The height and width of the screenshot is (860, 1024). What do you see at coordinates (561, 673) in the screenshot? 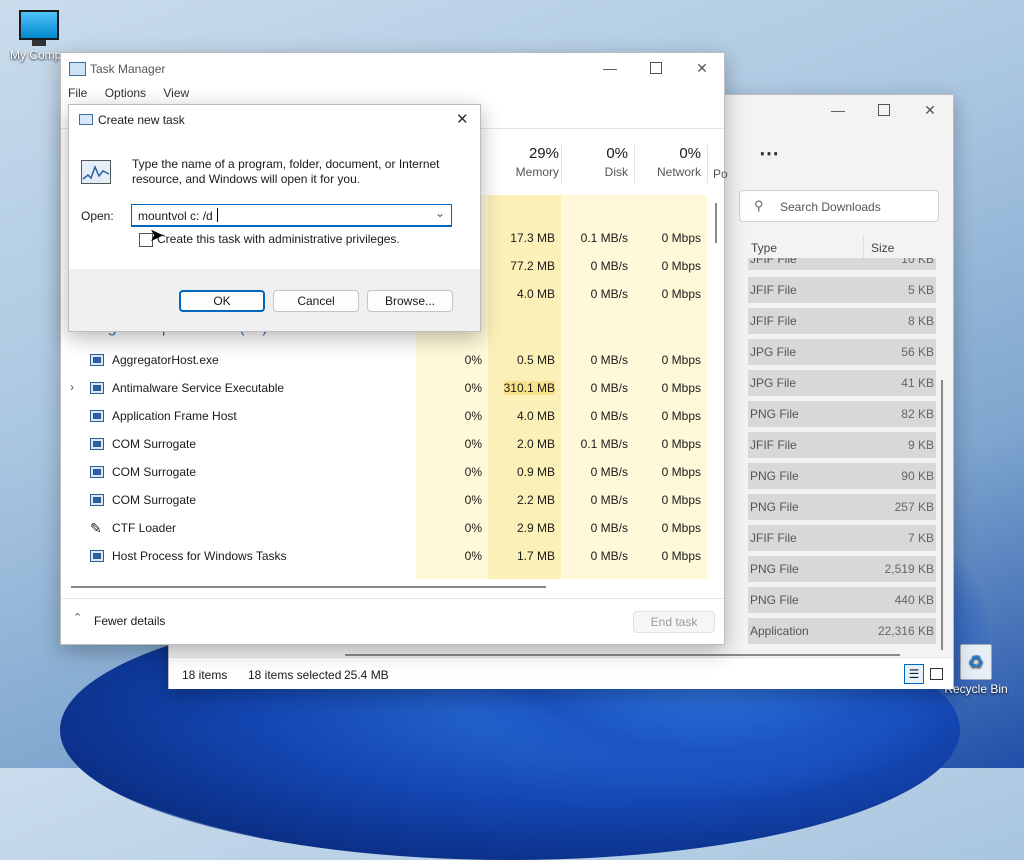
I see `explorer-status-bar: 18 items 18 items selected 25.4 MB ☰` at bounding box center [561, 673].